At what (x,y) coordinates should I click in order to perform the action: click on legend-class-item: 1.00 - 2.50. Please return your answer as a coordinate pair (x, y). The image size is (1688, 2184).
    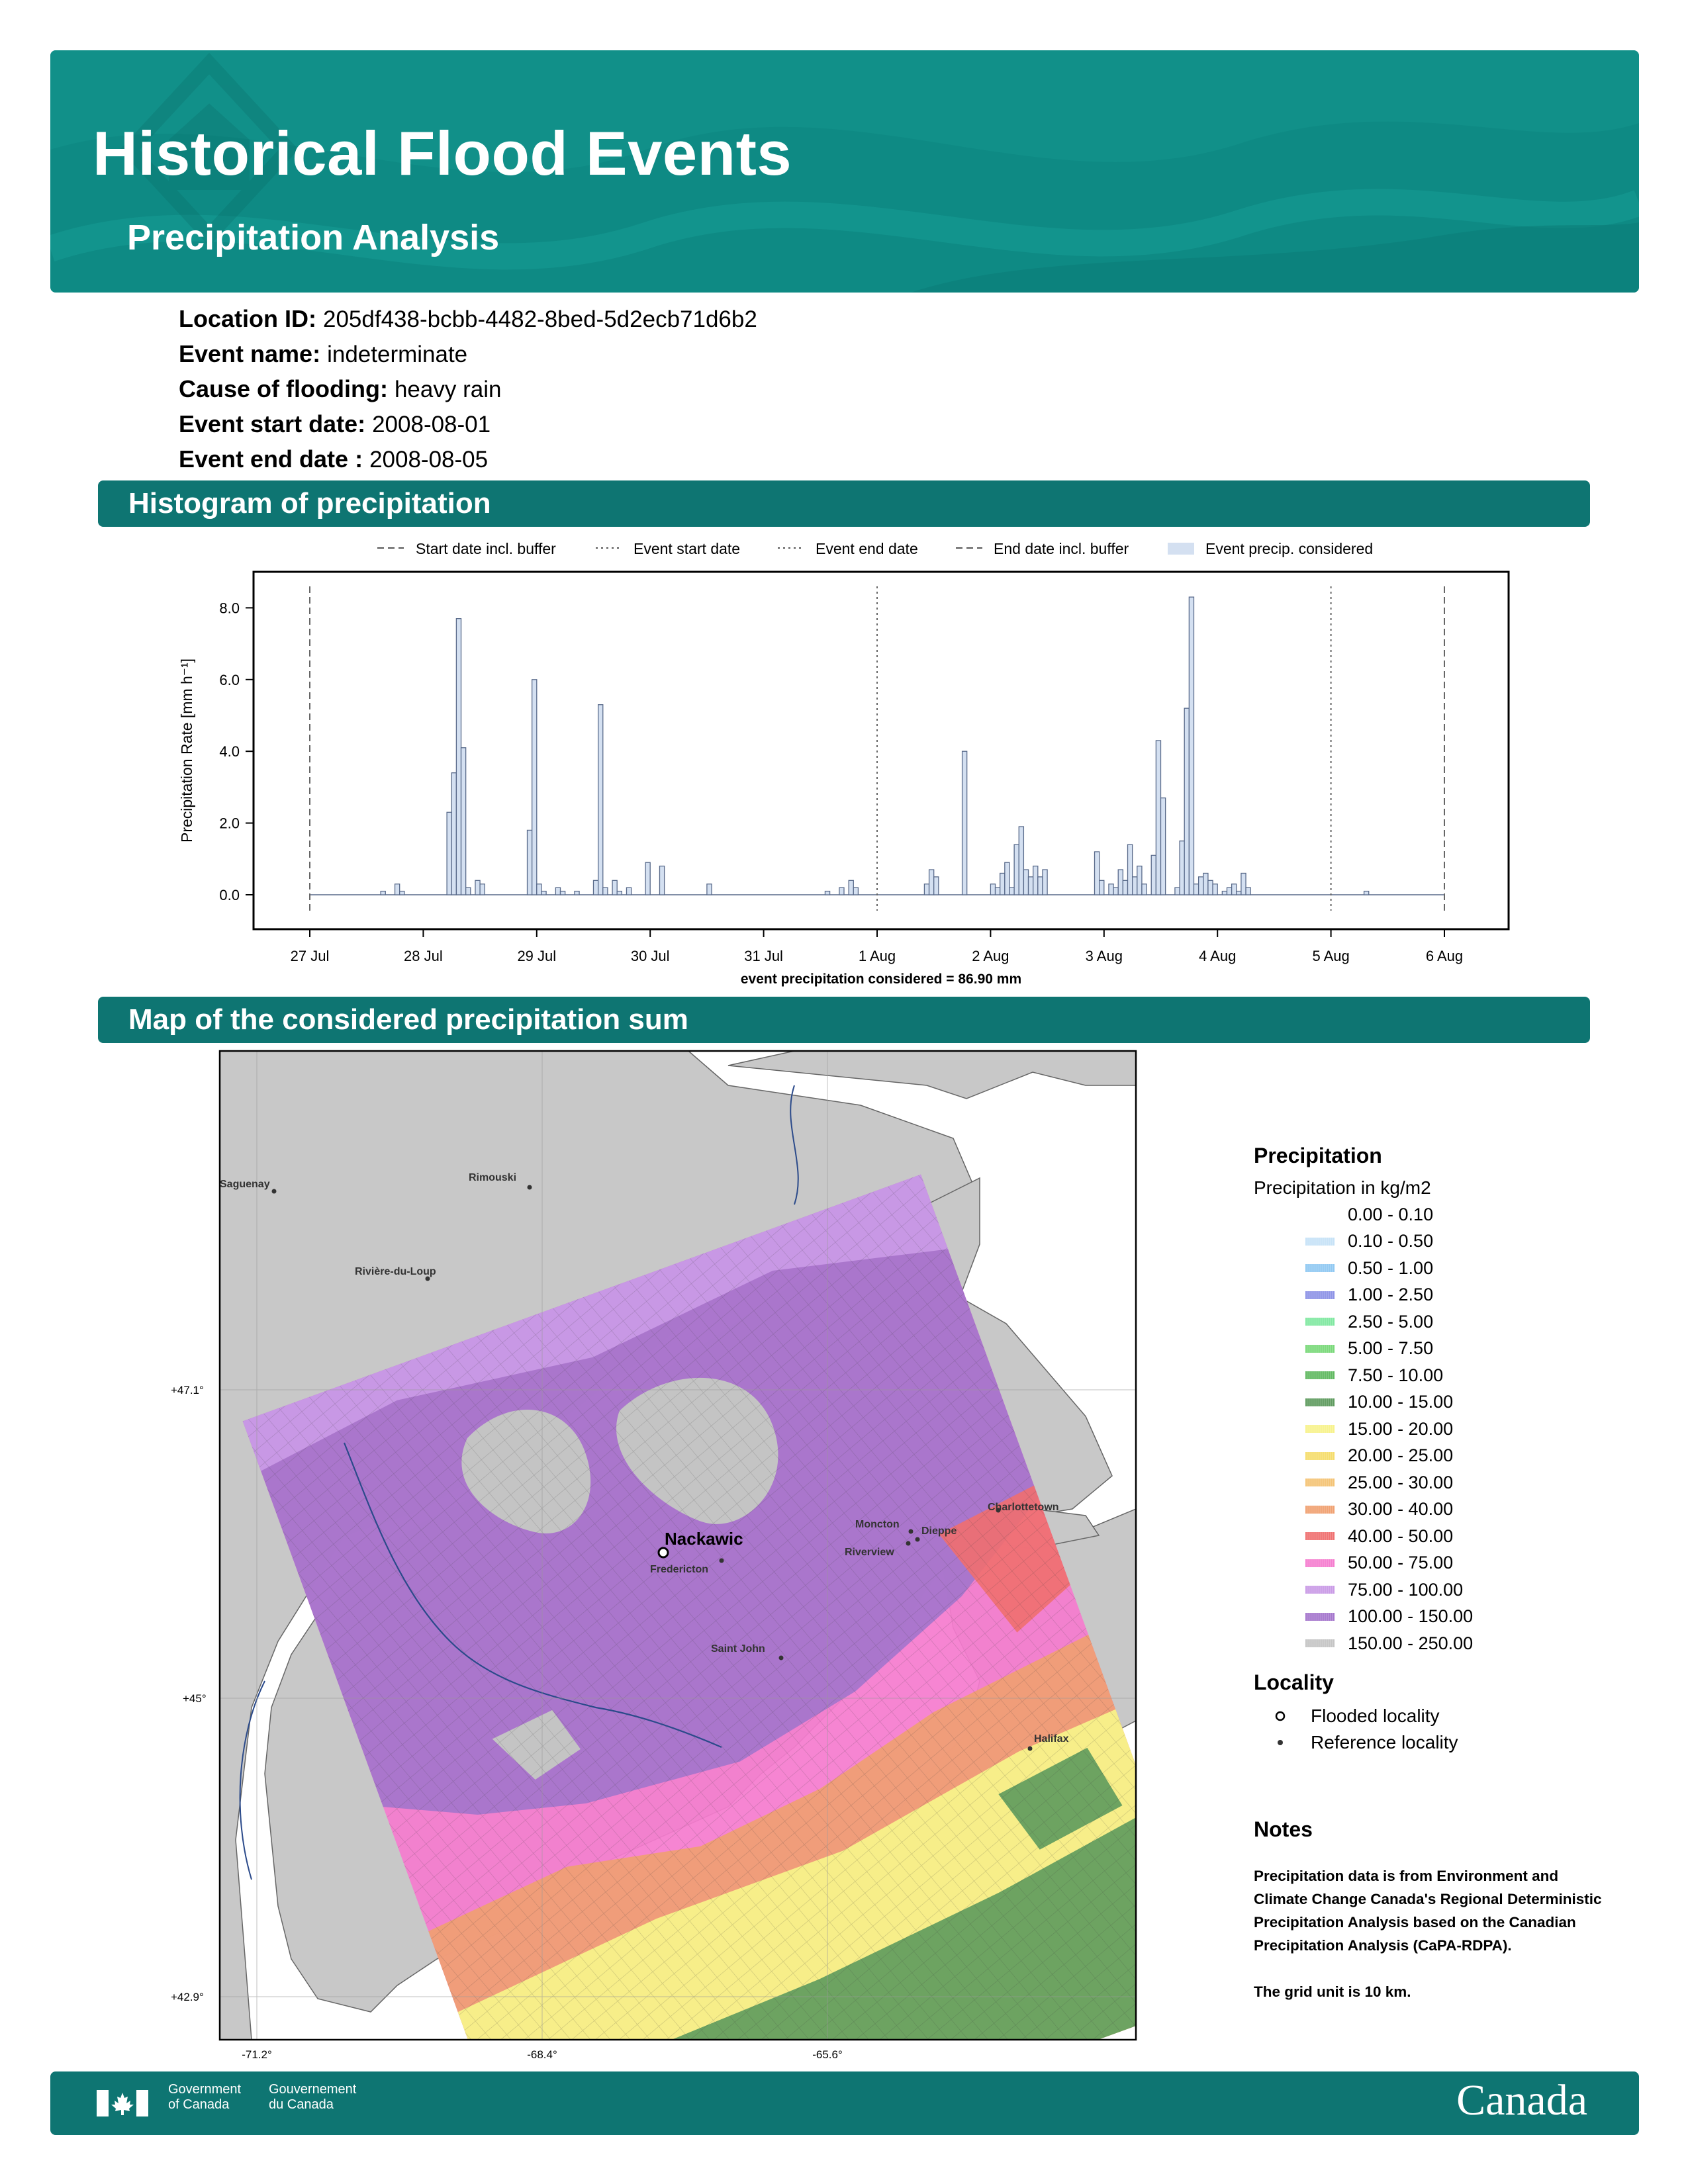
    Looking at the image, I should click on (1439, 1295).